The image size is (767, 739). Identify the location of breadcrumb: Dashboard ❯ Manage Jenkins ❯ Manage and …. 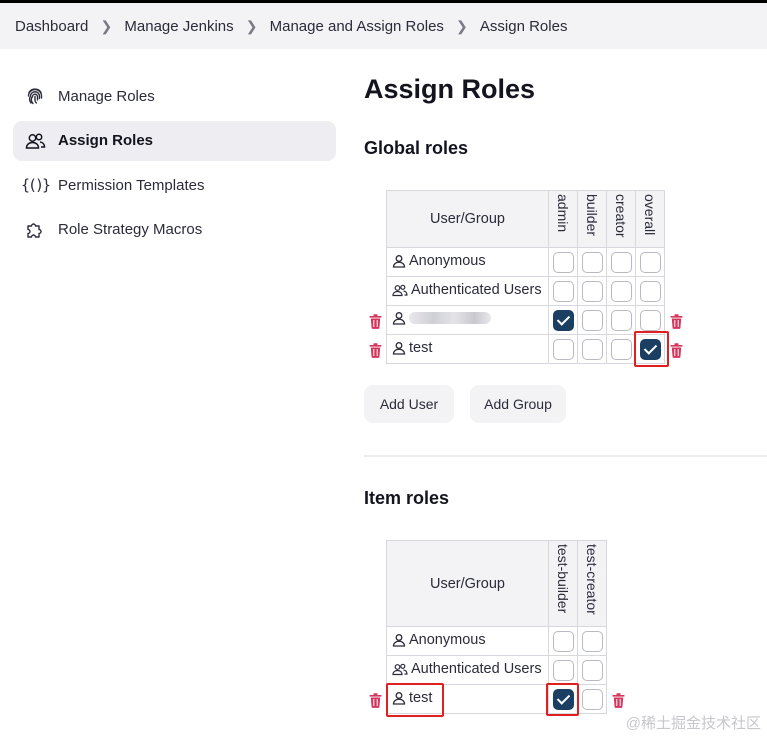
(383, 26).